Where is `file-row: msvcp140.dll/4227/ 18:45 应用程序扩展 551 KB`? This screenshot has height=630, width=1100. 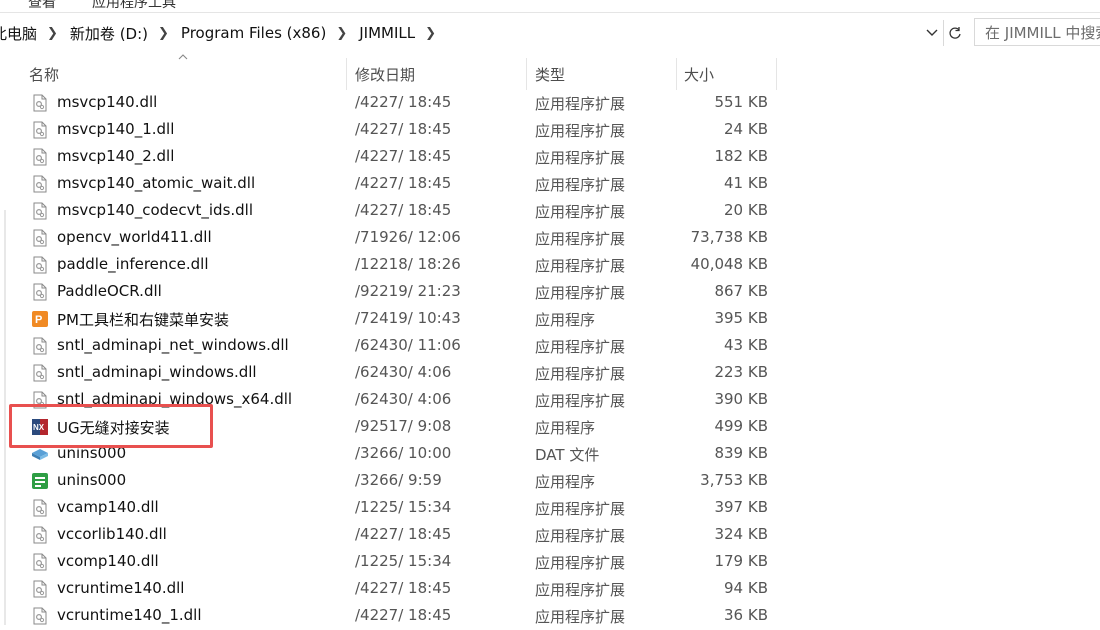 file-row: msvcp140.dll/4227/ 18:45 应用程序扩展 551 KB is located at coordinates (550, 103).